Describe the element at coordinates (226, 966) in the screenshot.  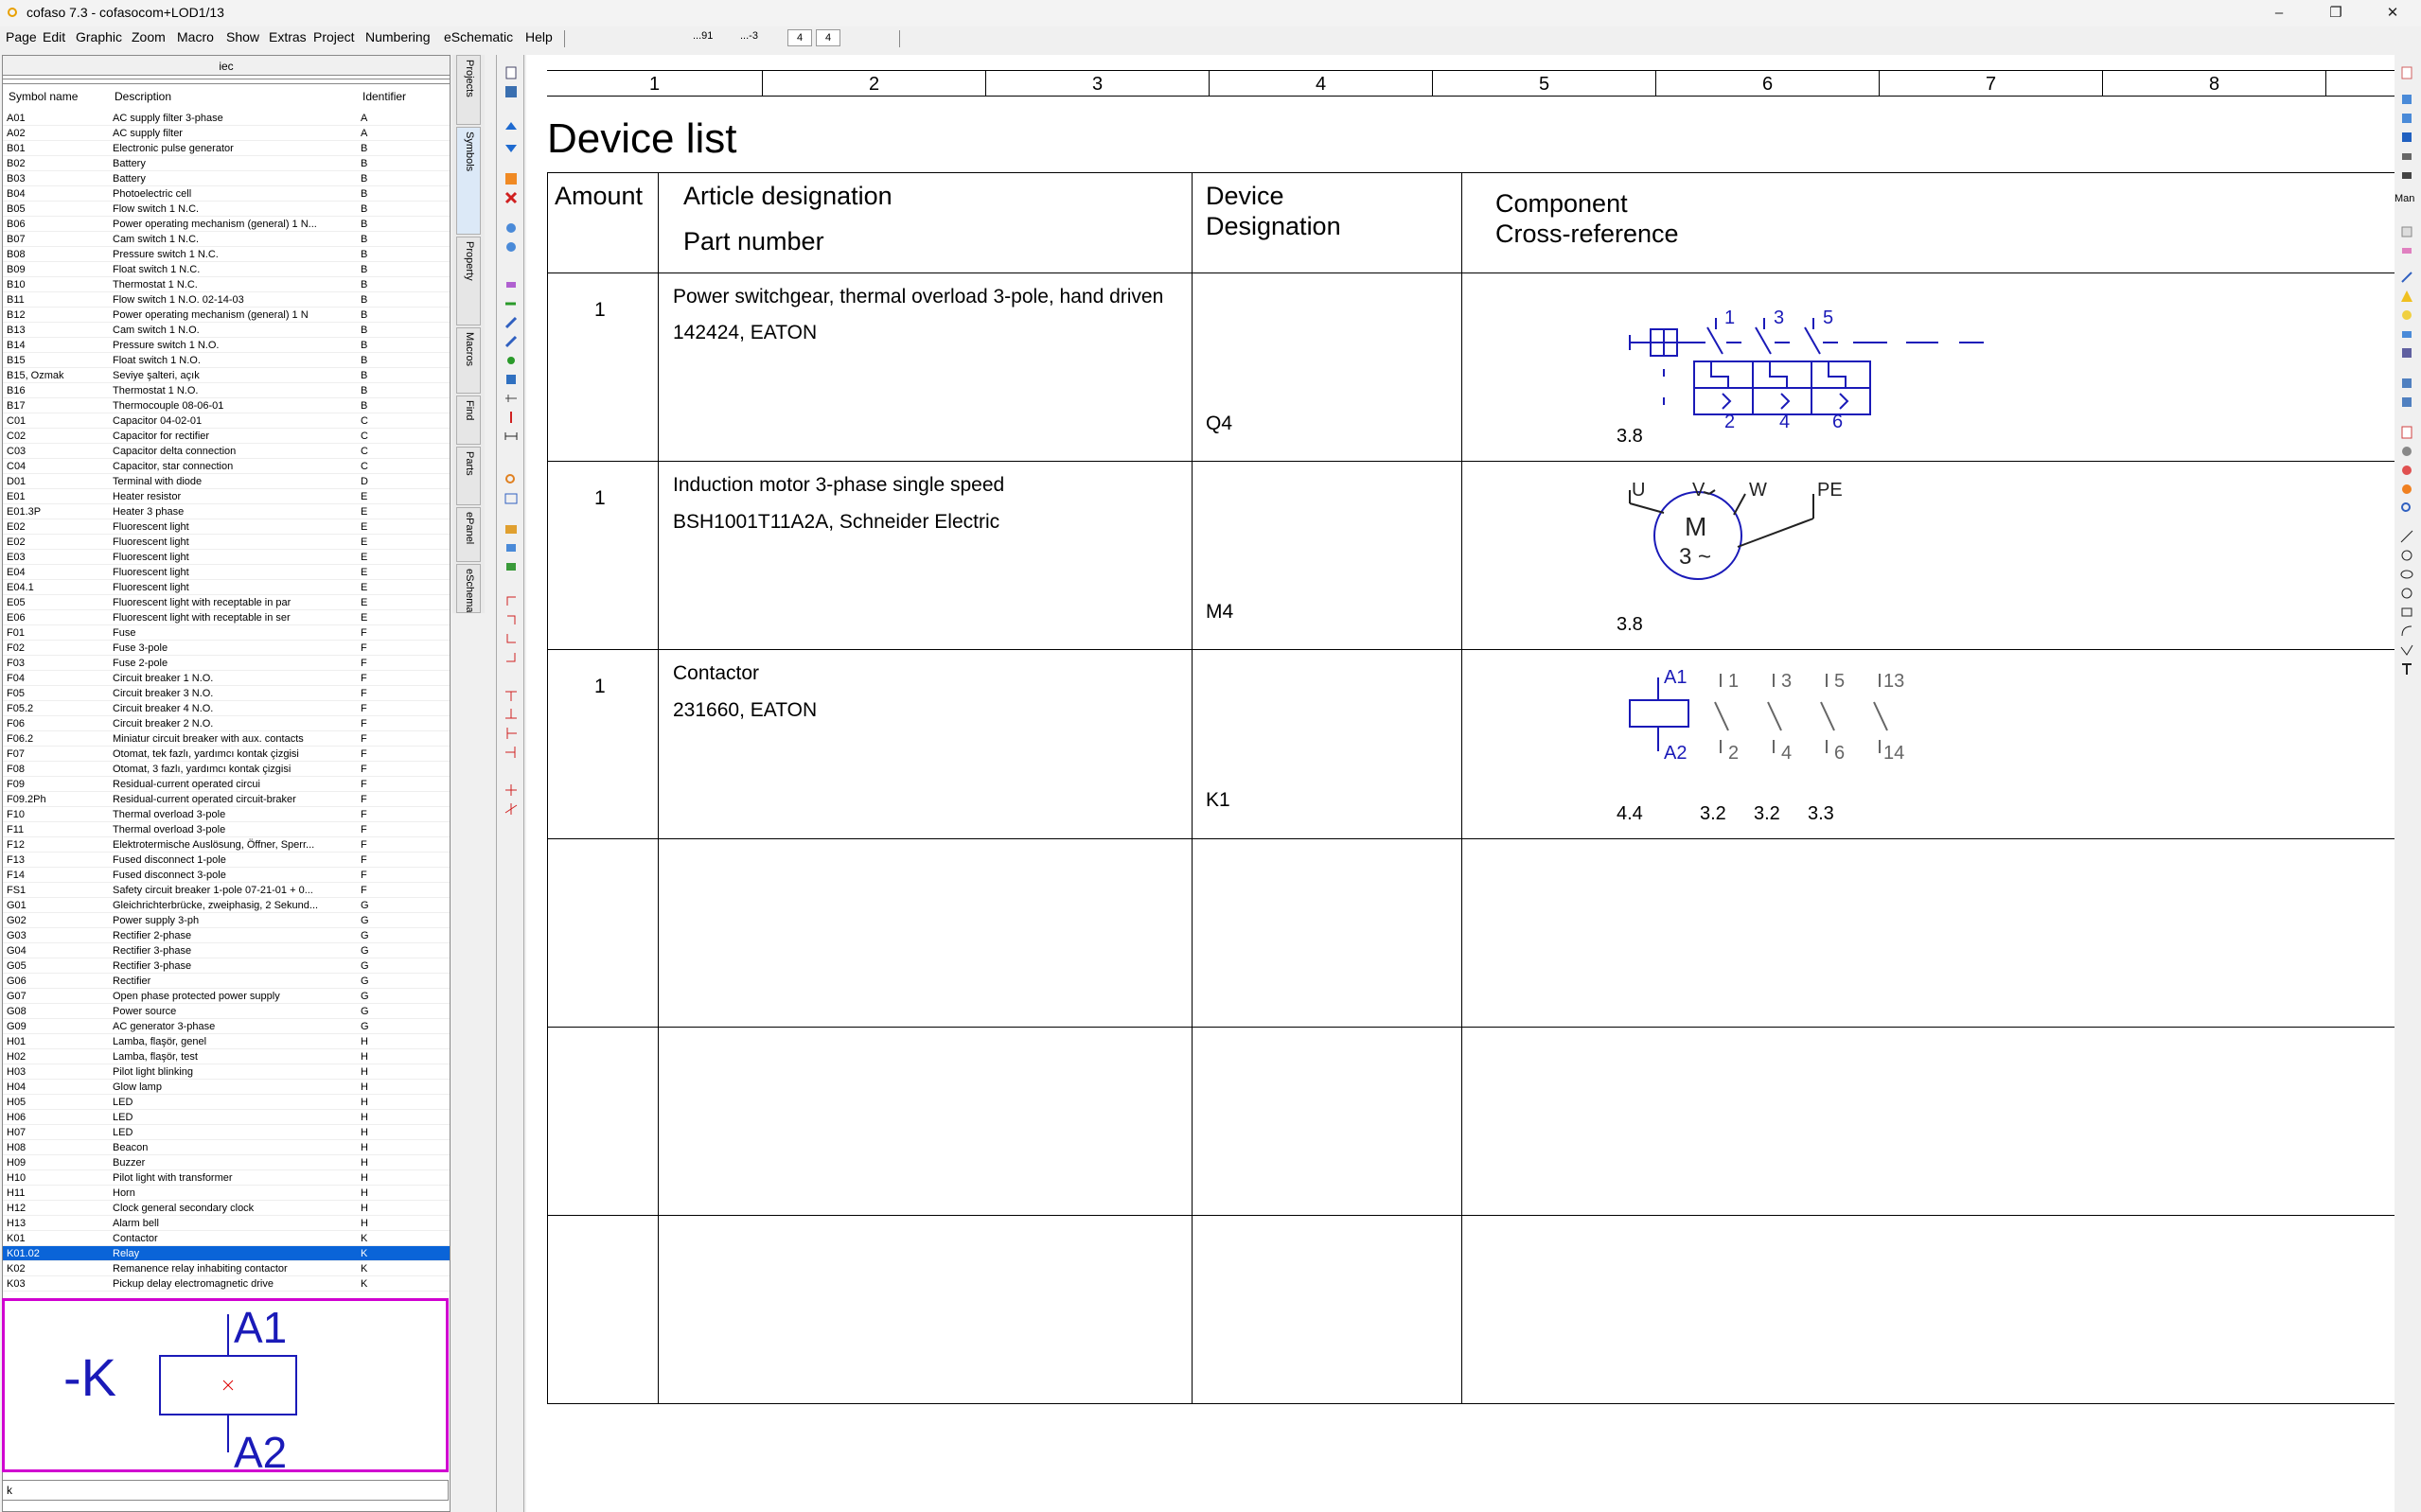
I see `symbol-row: G05 Rectifier 3-phase G` at that location.